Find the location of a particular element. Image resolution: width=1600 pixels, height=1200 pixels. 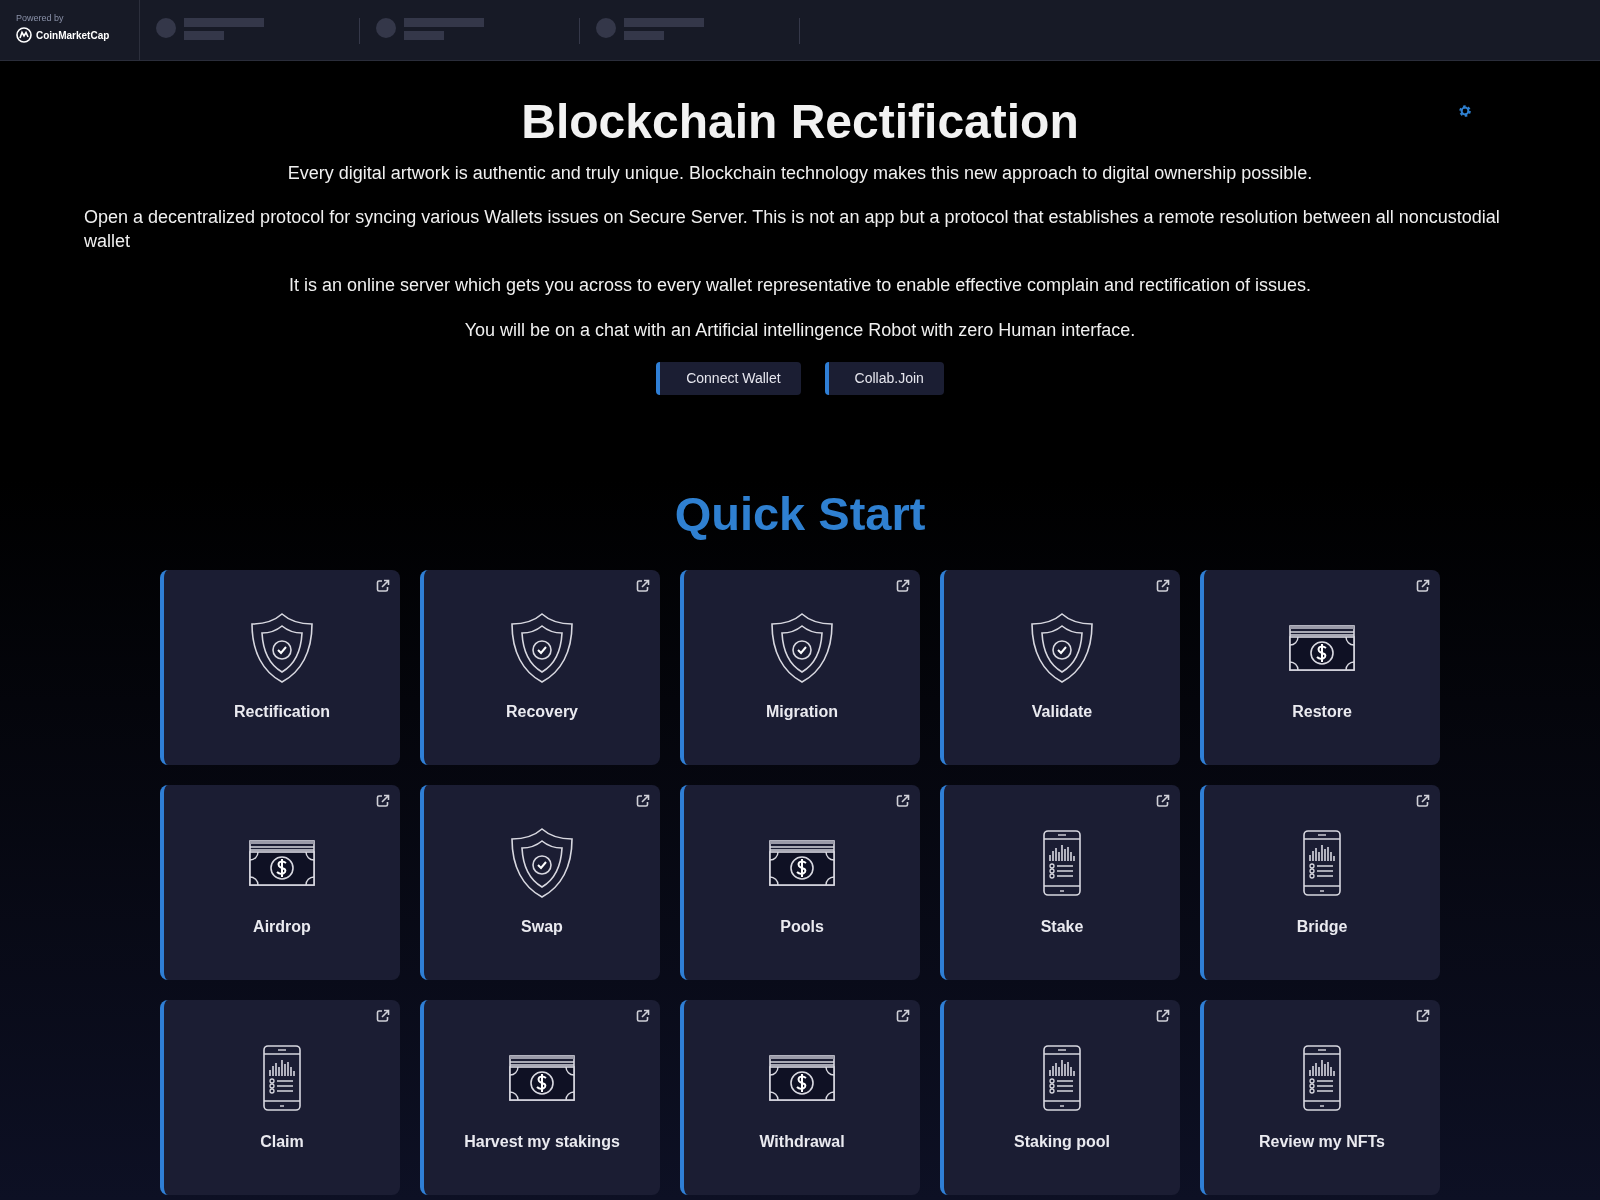

quick-start-card: Validate is located at coordinates (1060, 667).